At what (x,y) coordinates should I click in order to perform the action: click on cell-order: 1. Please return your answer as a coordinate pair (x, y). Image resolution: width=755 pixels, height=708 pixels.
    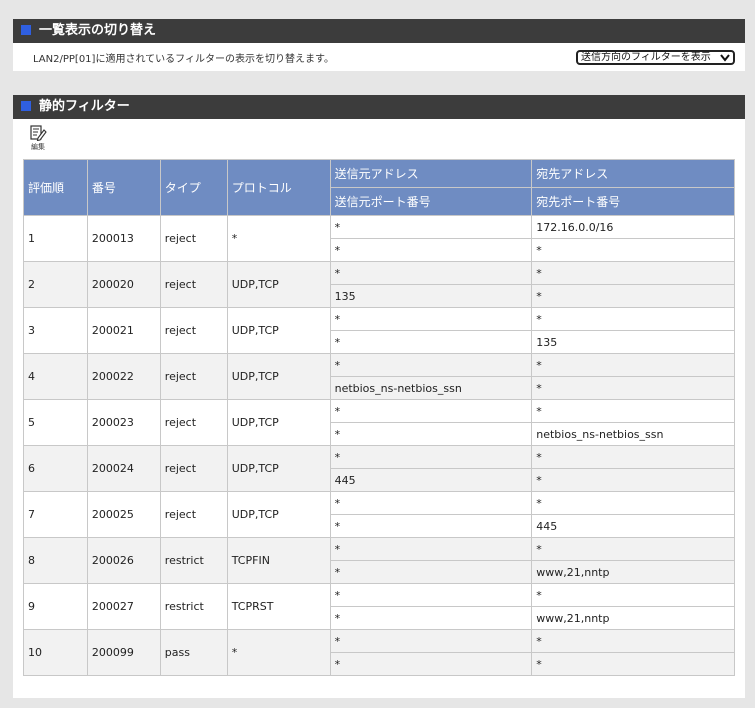
    Looking at the image, I should click on (55, 238).